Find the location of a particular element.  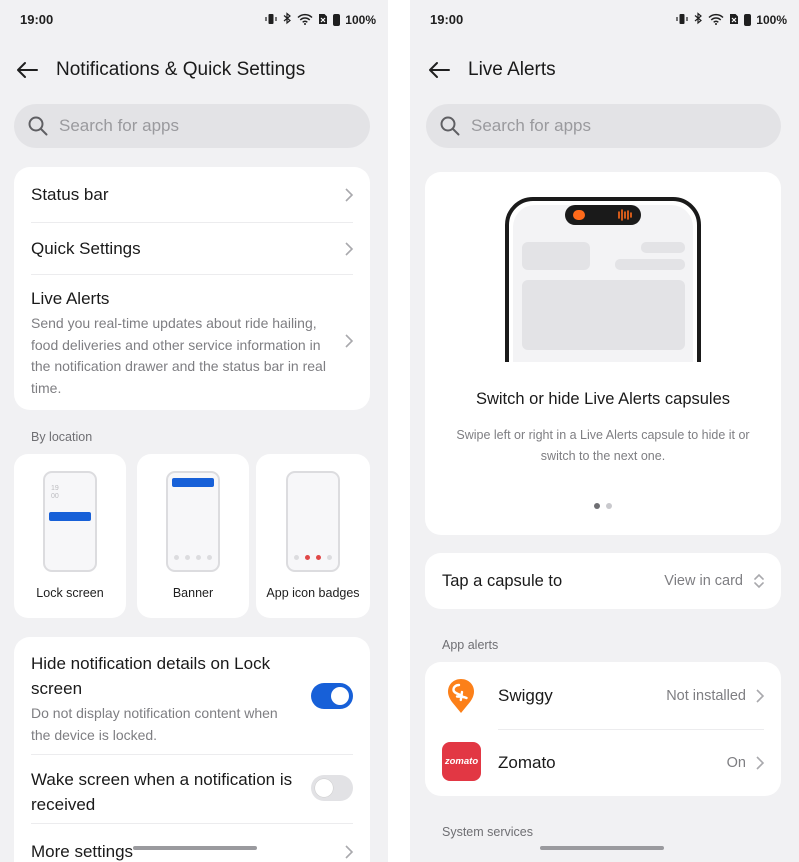

banner-bar is located at coordinates (193, 482).